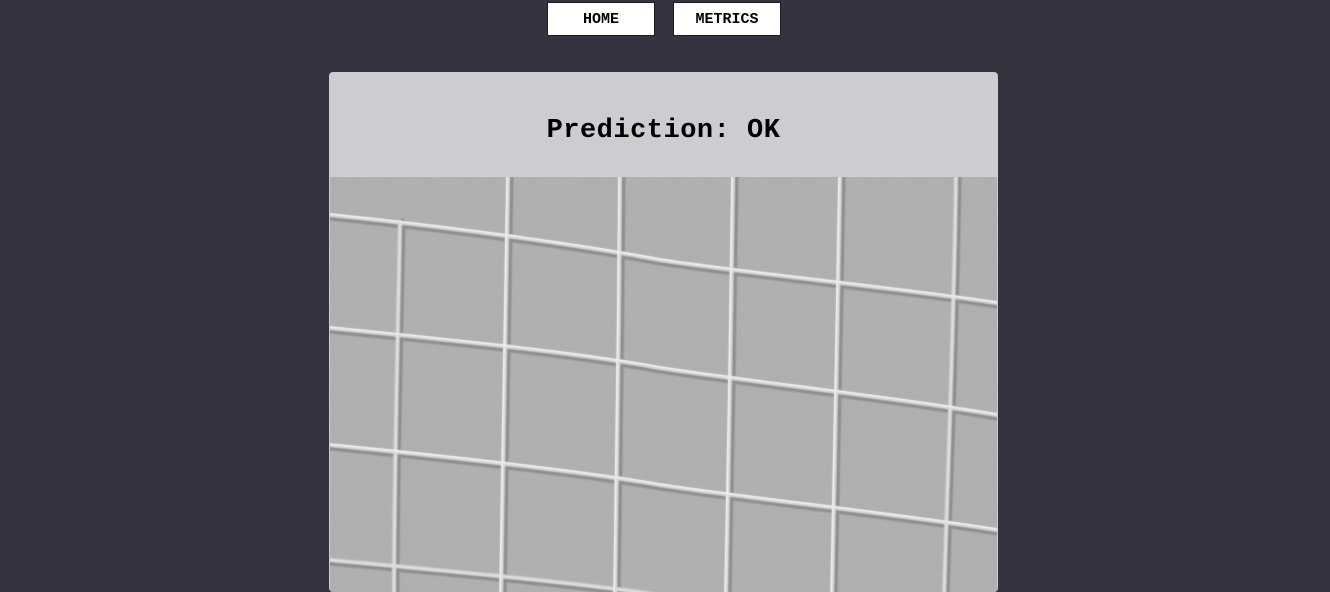  I want to click on prediction-header: Prediction: OK, so click(663, 124).